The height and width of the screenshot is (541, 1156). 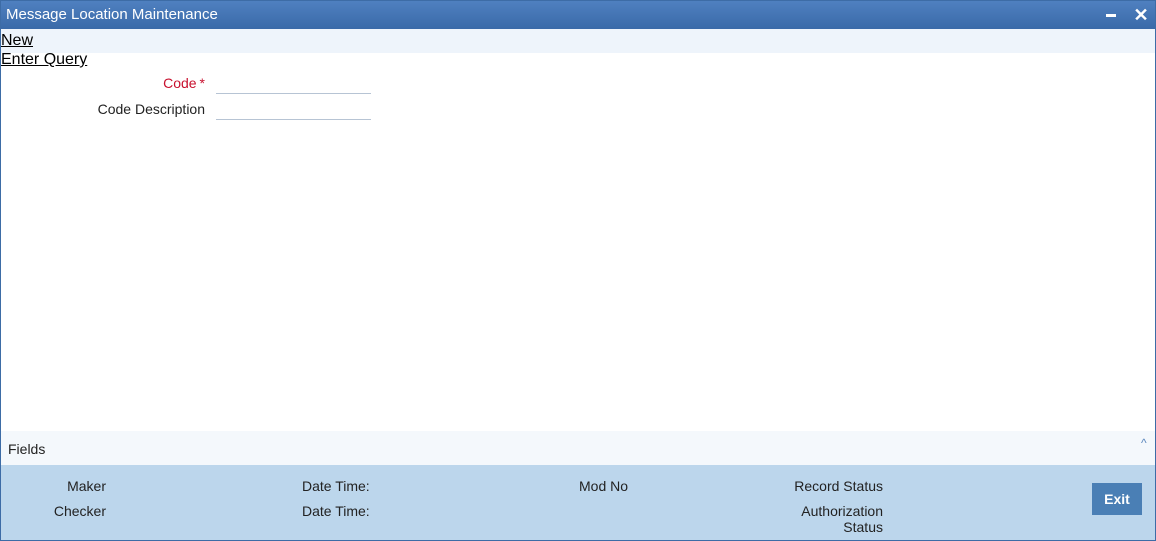 I want to click on checker-label: Checker, so click(x=79, y=511).